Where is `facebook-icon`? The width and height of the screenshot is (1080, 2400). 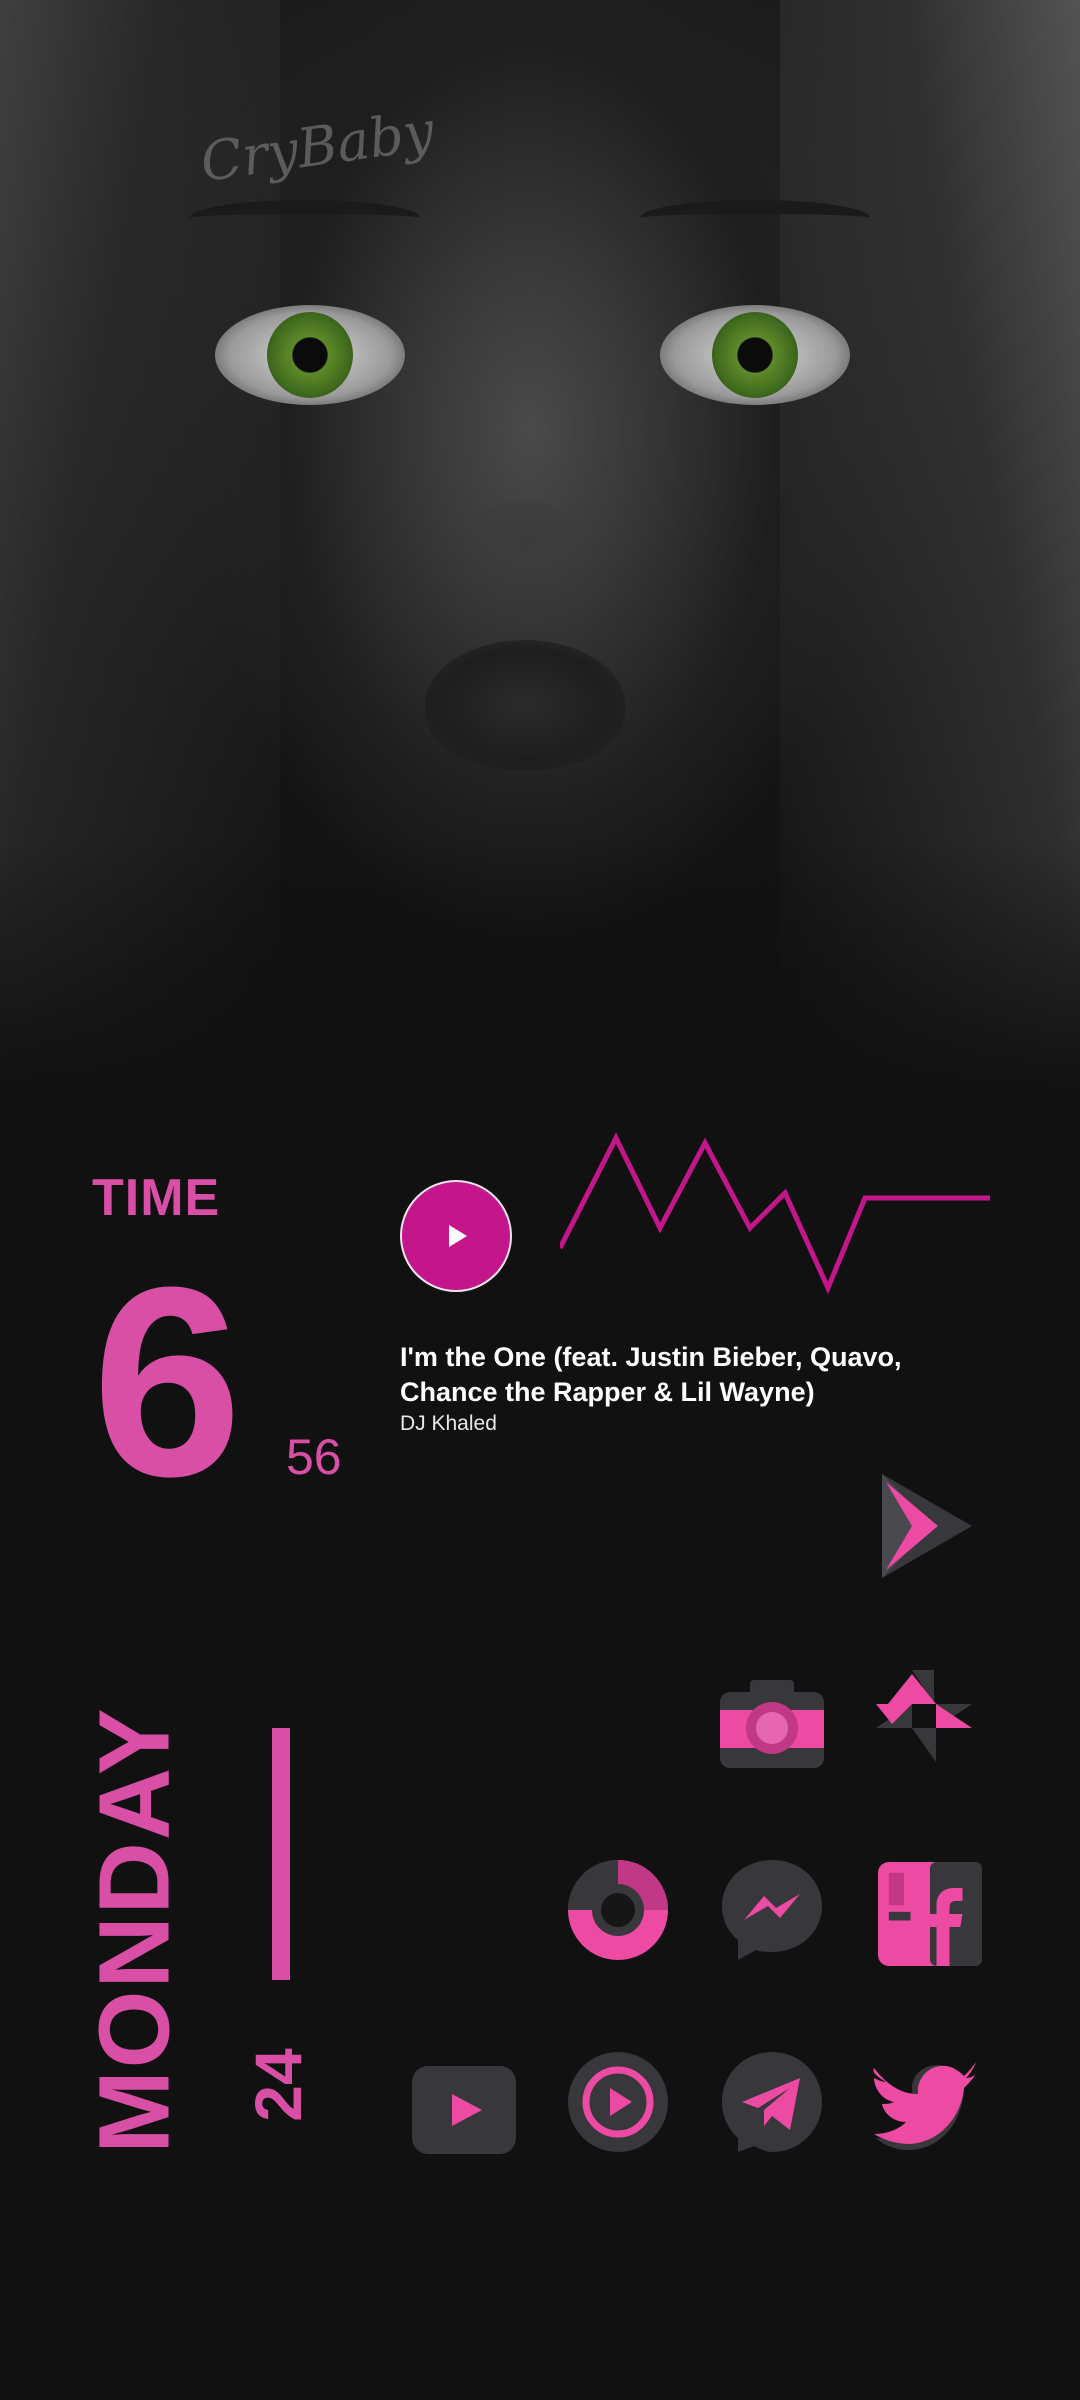
facebook-icon is located at coordinates (930, 1914).